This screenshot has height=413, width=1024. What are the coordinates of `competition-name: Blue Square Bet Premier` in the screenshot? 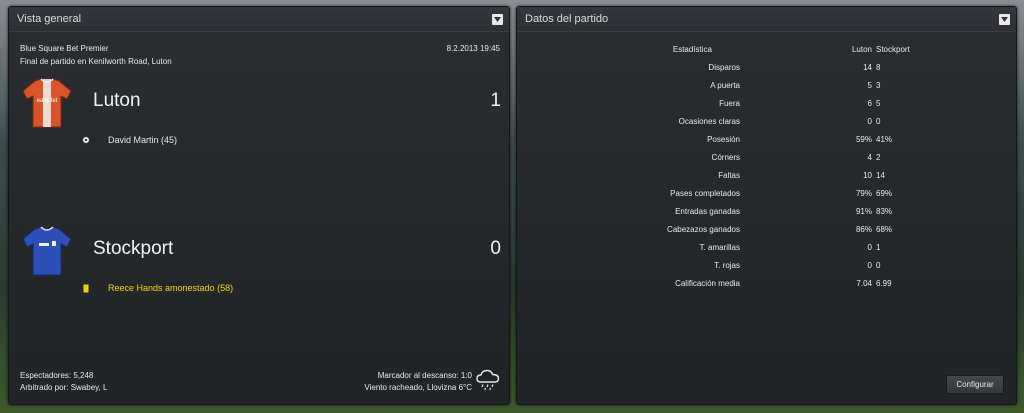 It's located at (64, 48).